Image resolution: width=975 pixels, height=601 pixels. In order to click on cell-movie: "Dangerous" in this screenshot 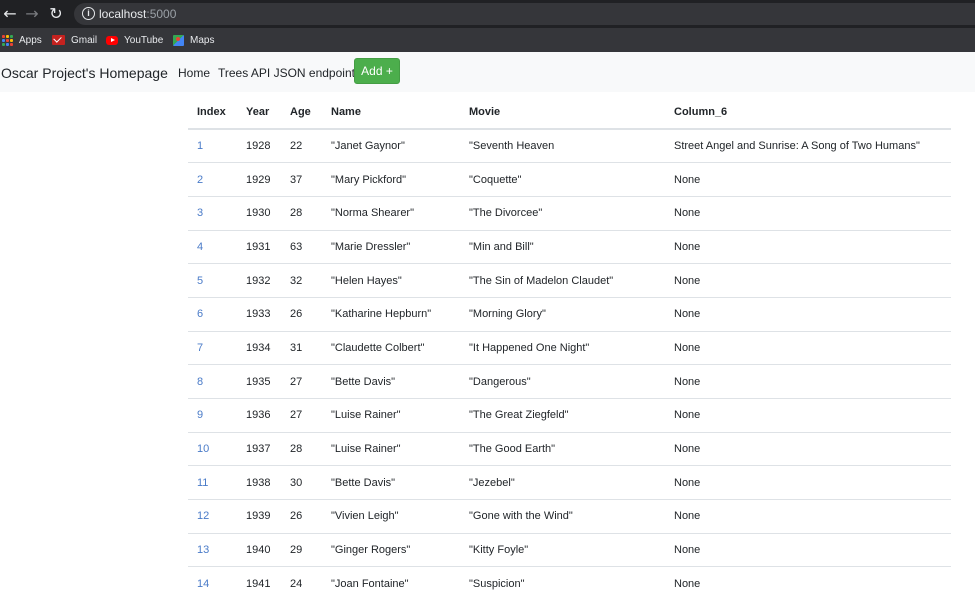, I will do `click(562, 381)`.